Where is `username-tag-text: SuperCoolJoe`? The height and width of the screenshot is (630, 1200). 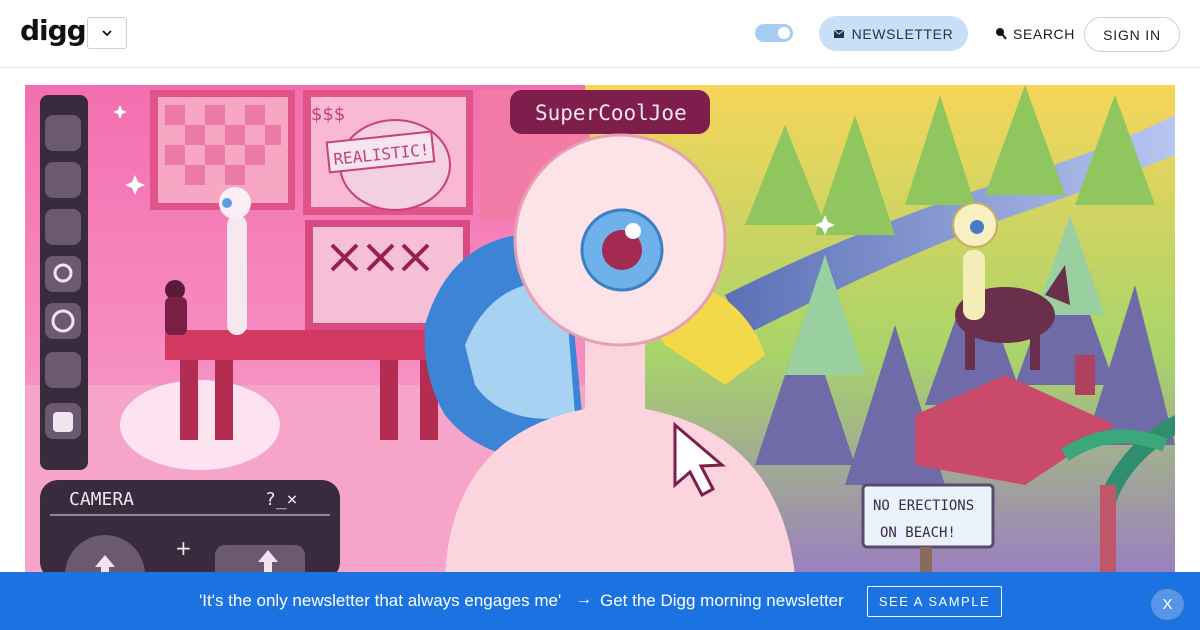 username-tag-text: SuperCoolJoe is located at coordinates (611, 113).